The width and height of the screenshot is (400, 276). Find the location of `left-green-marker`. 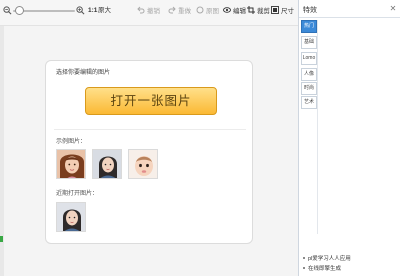

left-green-marker is located at coordinates (1, 239).